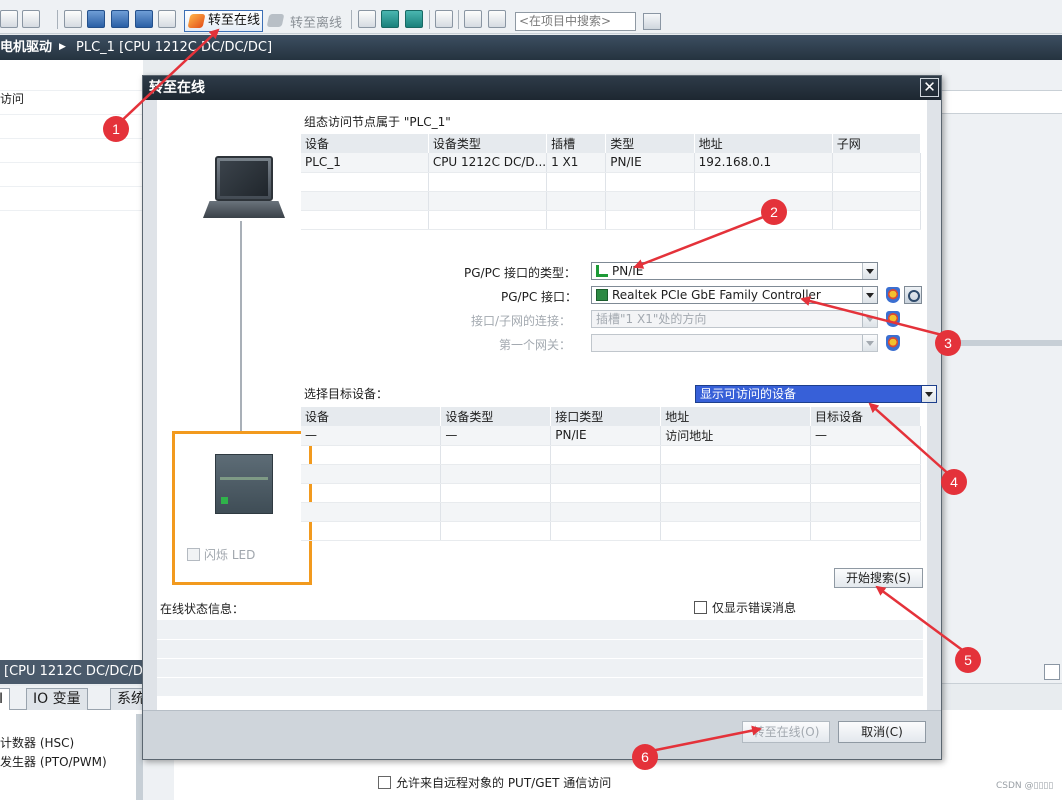 The image size is (1062, 800). I want to click on table-cell: PLC_1, so click(365, 163).